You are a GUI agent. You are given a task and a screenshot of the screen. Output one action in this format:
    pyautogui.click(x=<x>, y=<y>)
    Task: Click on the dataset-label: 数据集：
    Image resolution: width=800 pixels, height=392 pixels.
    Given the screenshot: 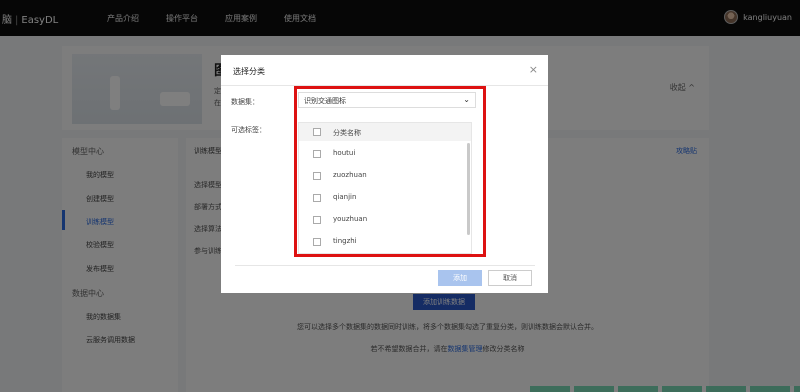 What is the action you would take?
    pyautogui.click(x=245, y=102)
    